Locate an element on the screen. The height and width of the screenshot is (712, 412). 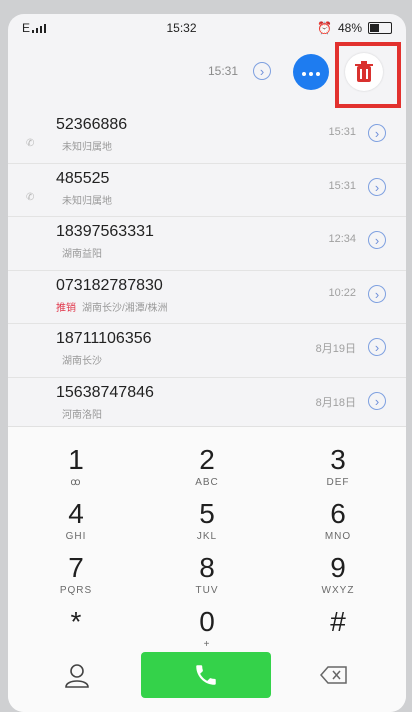
call-log-row: 18711106356 湖南长沙 8月19日 › is located at coordinates (207, 351).